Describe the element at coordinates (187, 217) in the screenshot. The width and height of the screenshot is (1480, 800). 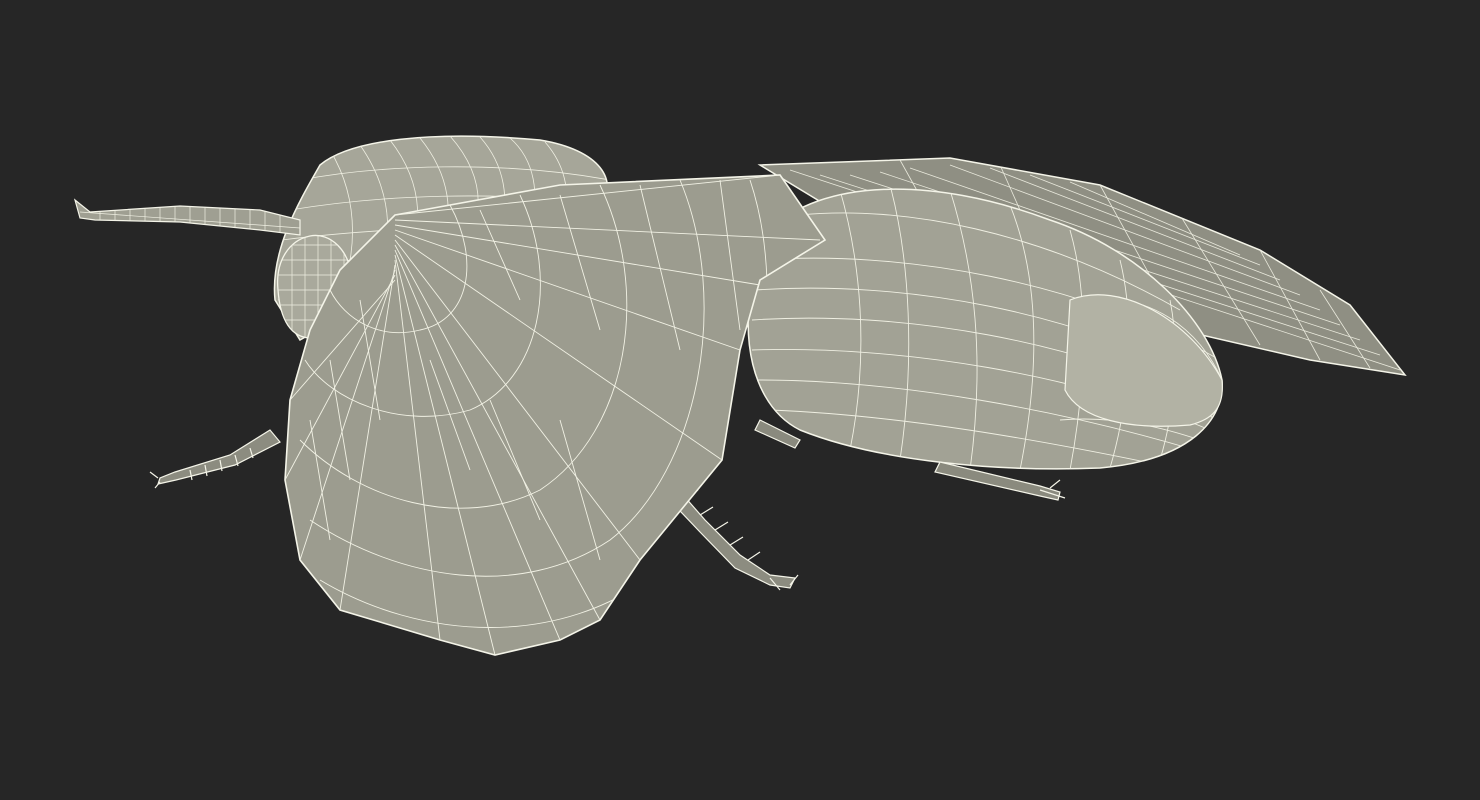
I see `antenna` at that location.